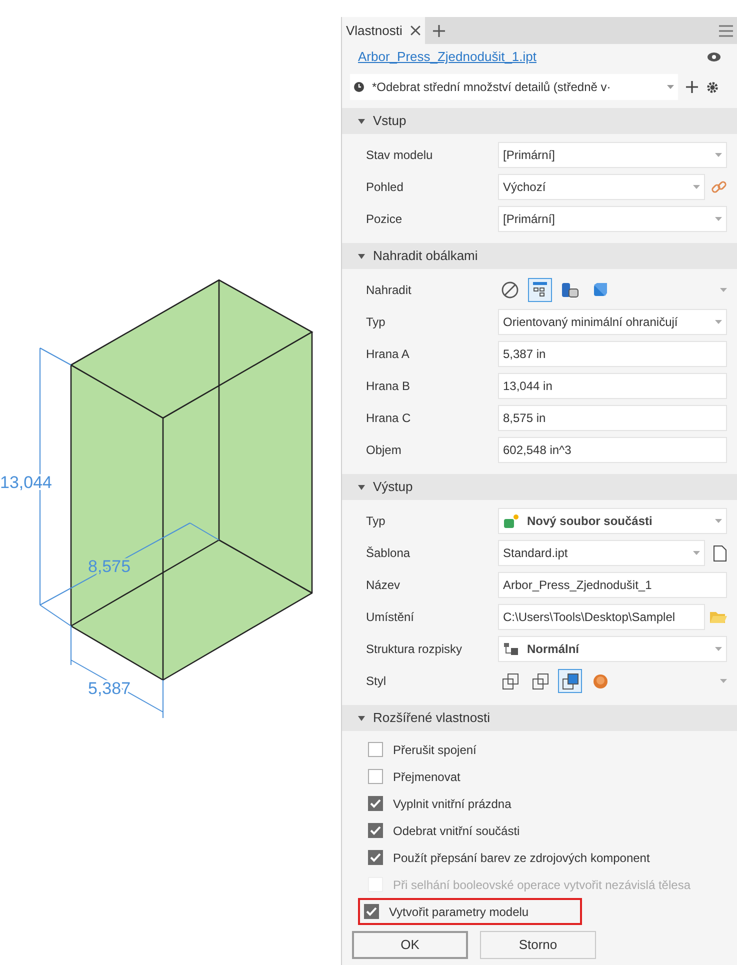 This screenshot has height=965, width=737. What do you see at coordinates (511, 521) in the screenshot?
I see `part-icon` at bounding box center [511, 521].